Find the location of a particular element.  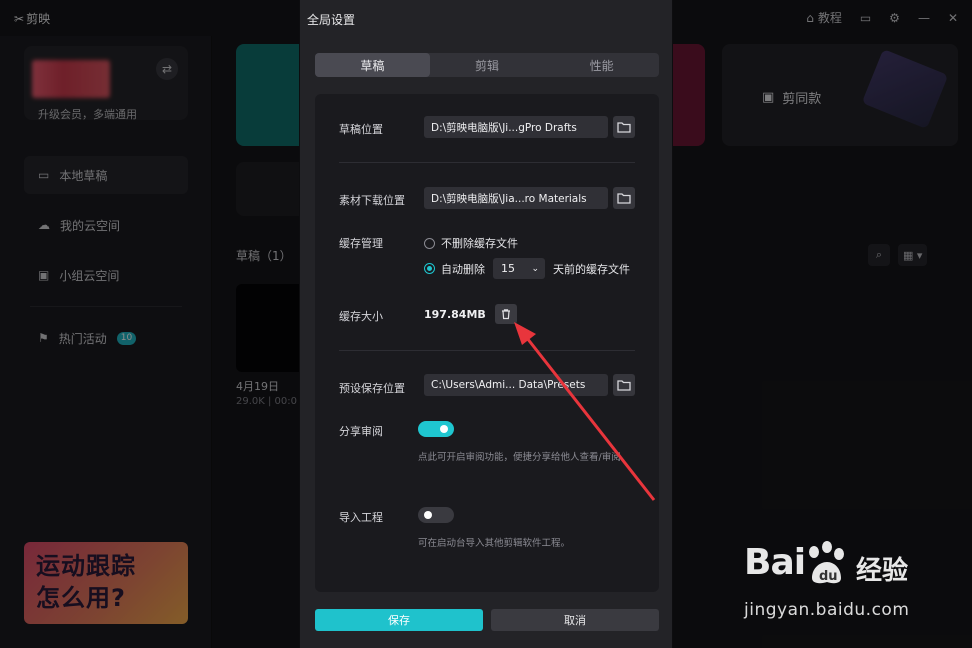

share-review-label: 分享审阅 is located at coordinates (361, 431).